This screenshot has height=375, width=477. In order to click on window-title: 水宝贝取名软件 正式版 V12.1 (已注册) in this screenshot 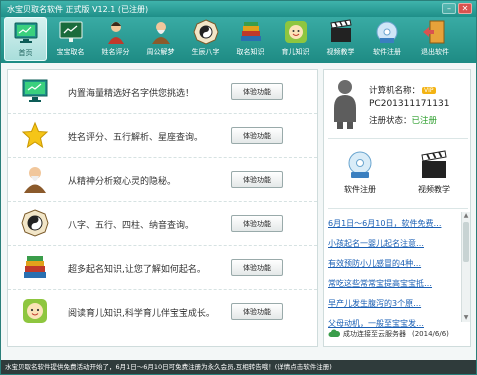, I will do `click(78, 9)`.